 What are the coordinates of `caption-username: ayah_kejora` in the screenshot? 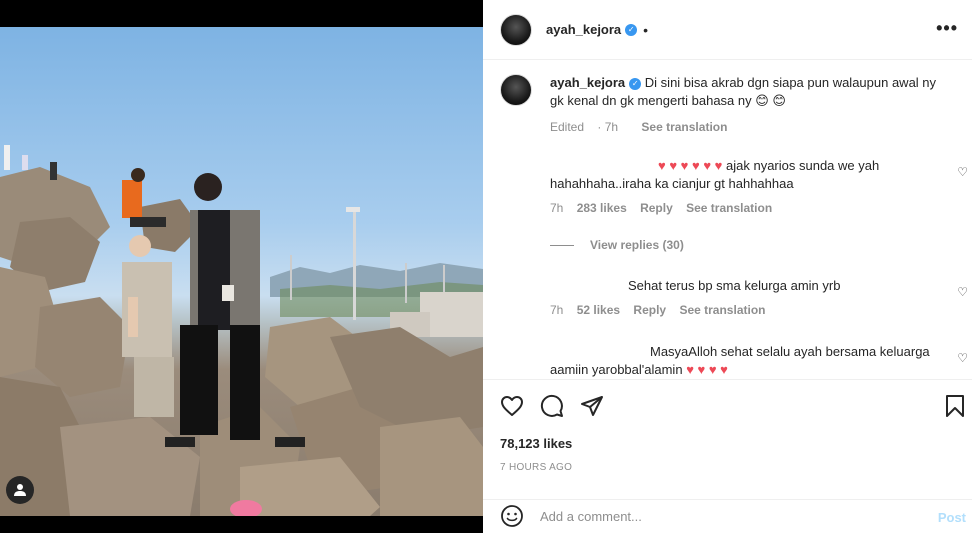 It's located at (587, 82).